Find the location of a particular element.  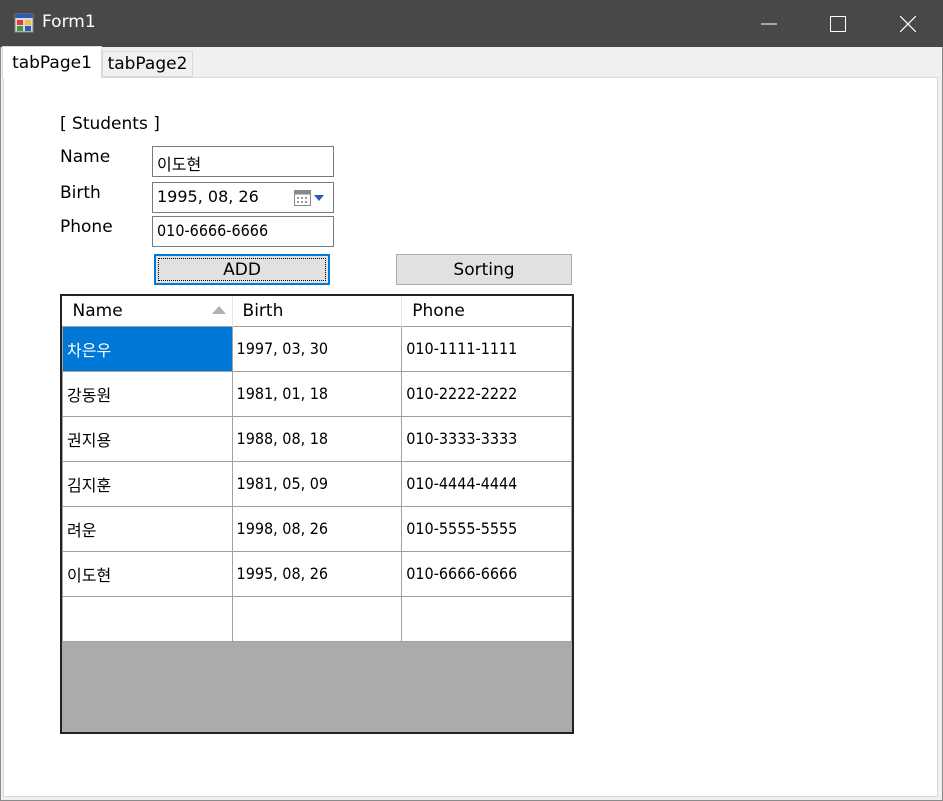

add-button: ADD is located at coordinates (242, 269).